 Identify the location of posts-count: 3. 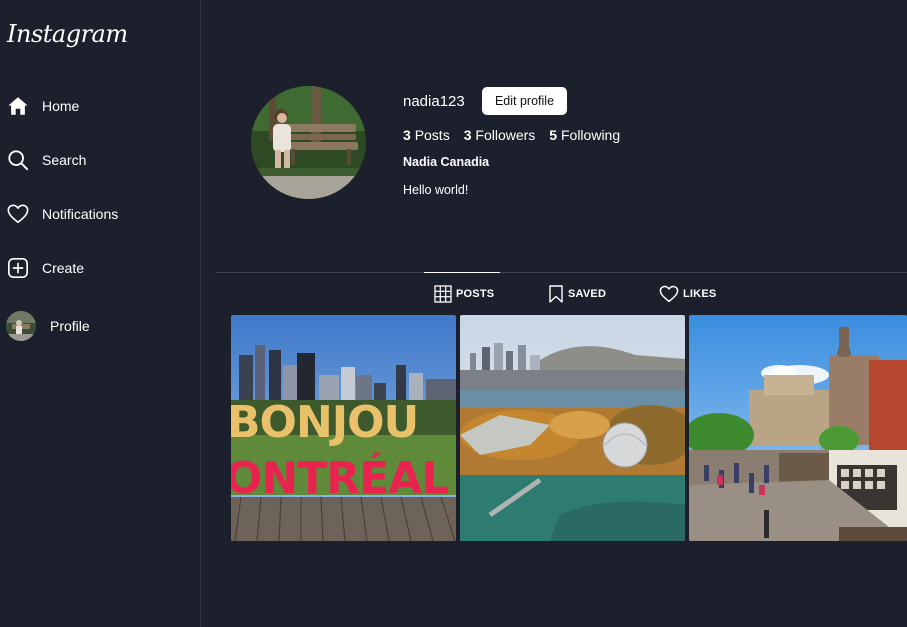
(407, 135).